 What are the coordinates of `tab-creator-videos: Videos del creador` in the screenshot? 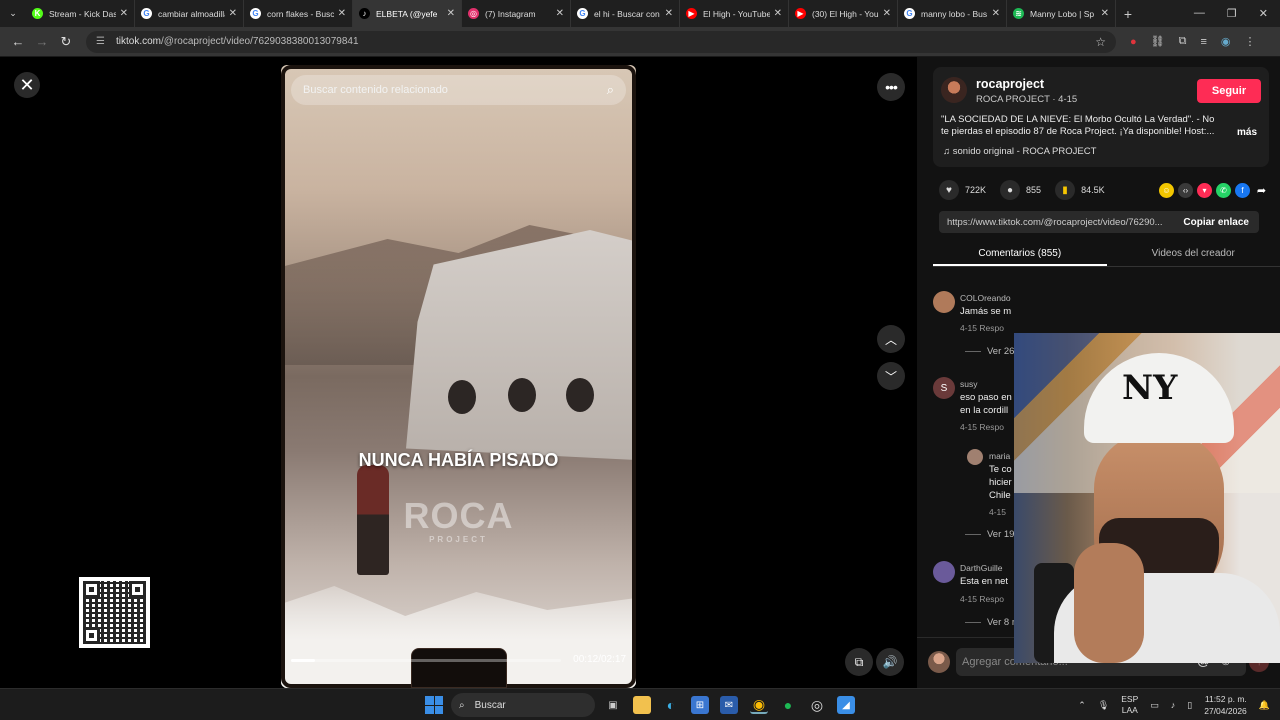 It's located at (1193, 253).